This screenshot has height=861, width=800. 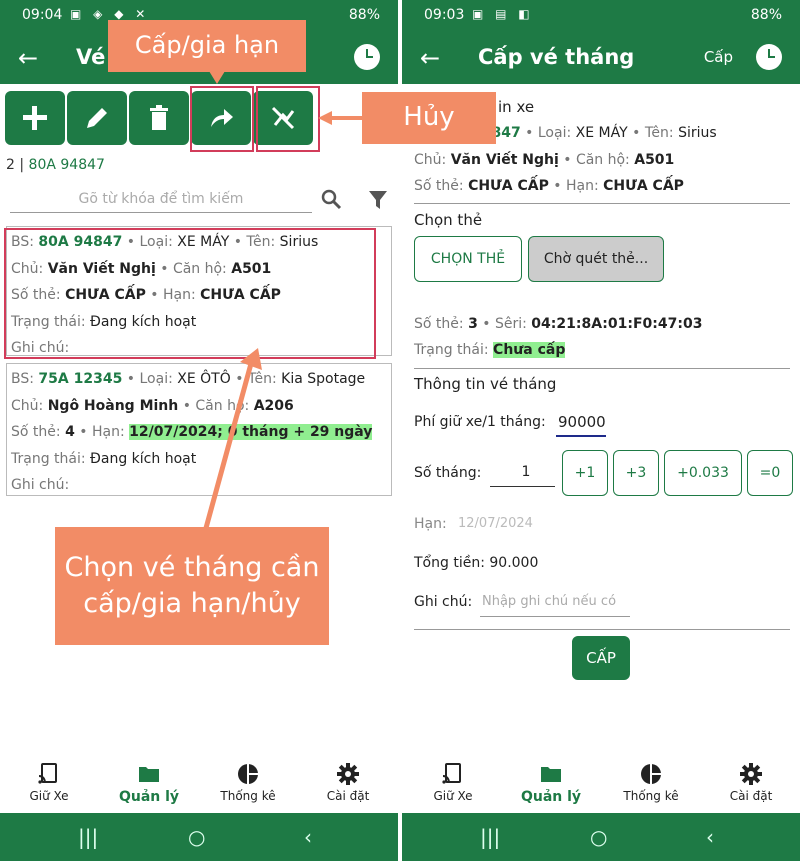 I want to click on filter-icon, so click(x=378, y=200).